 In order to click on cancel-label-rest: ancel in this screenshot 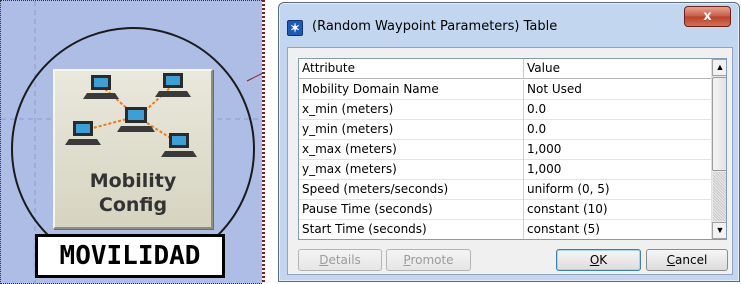, I will do `click(691, 260)`.